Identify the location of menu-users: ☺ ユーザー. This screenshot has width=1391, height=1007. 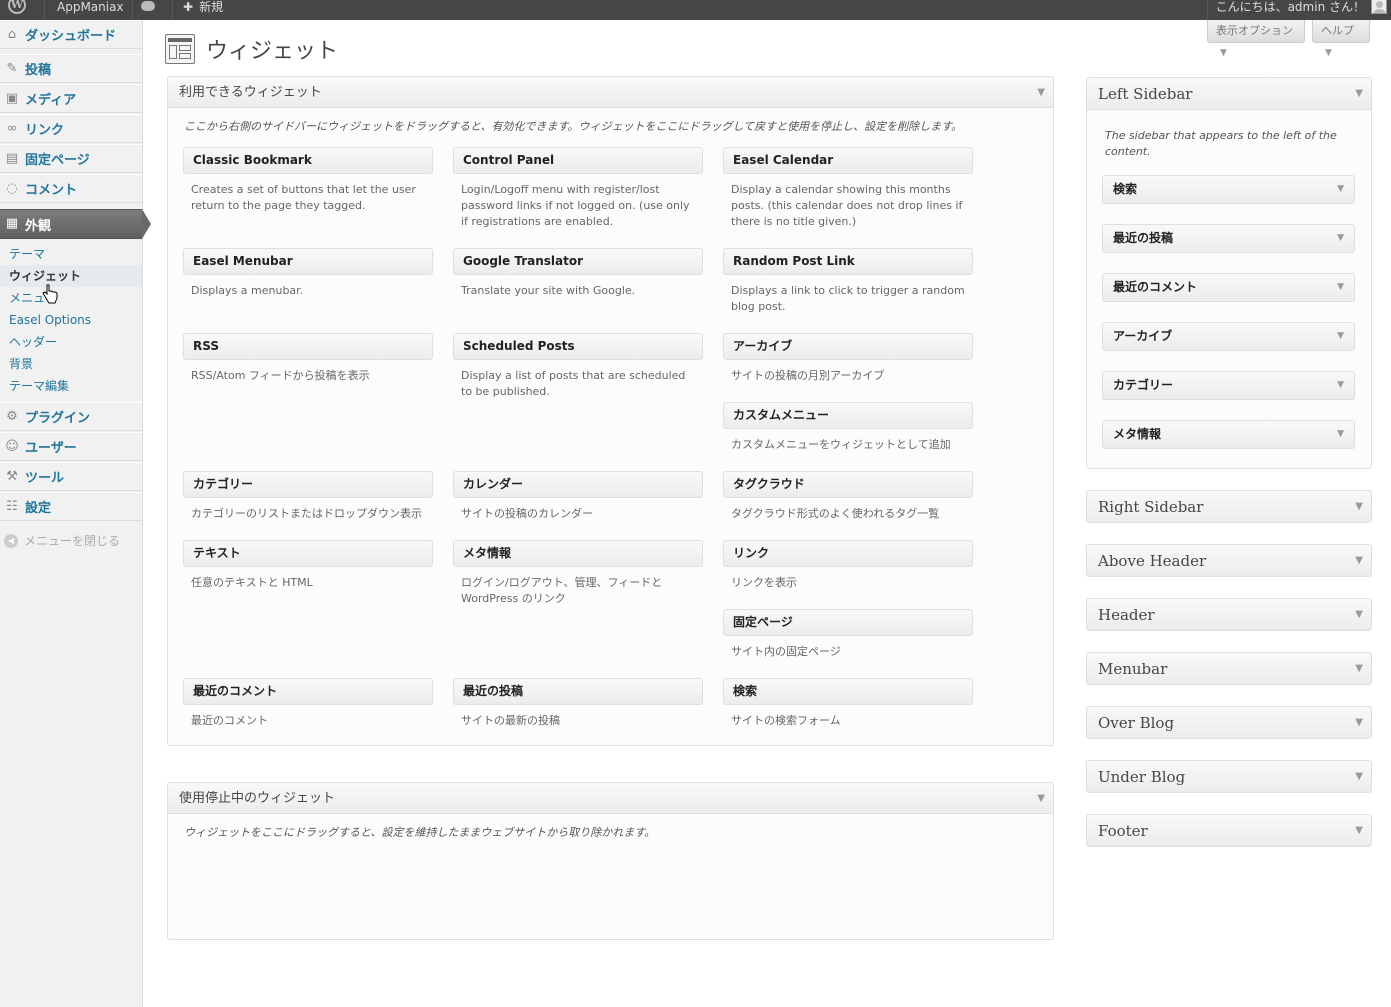
(71, 446).